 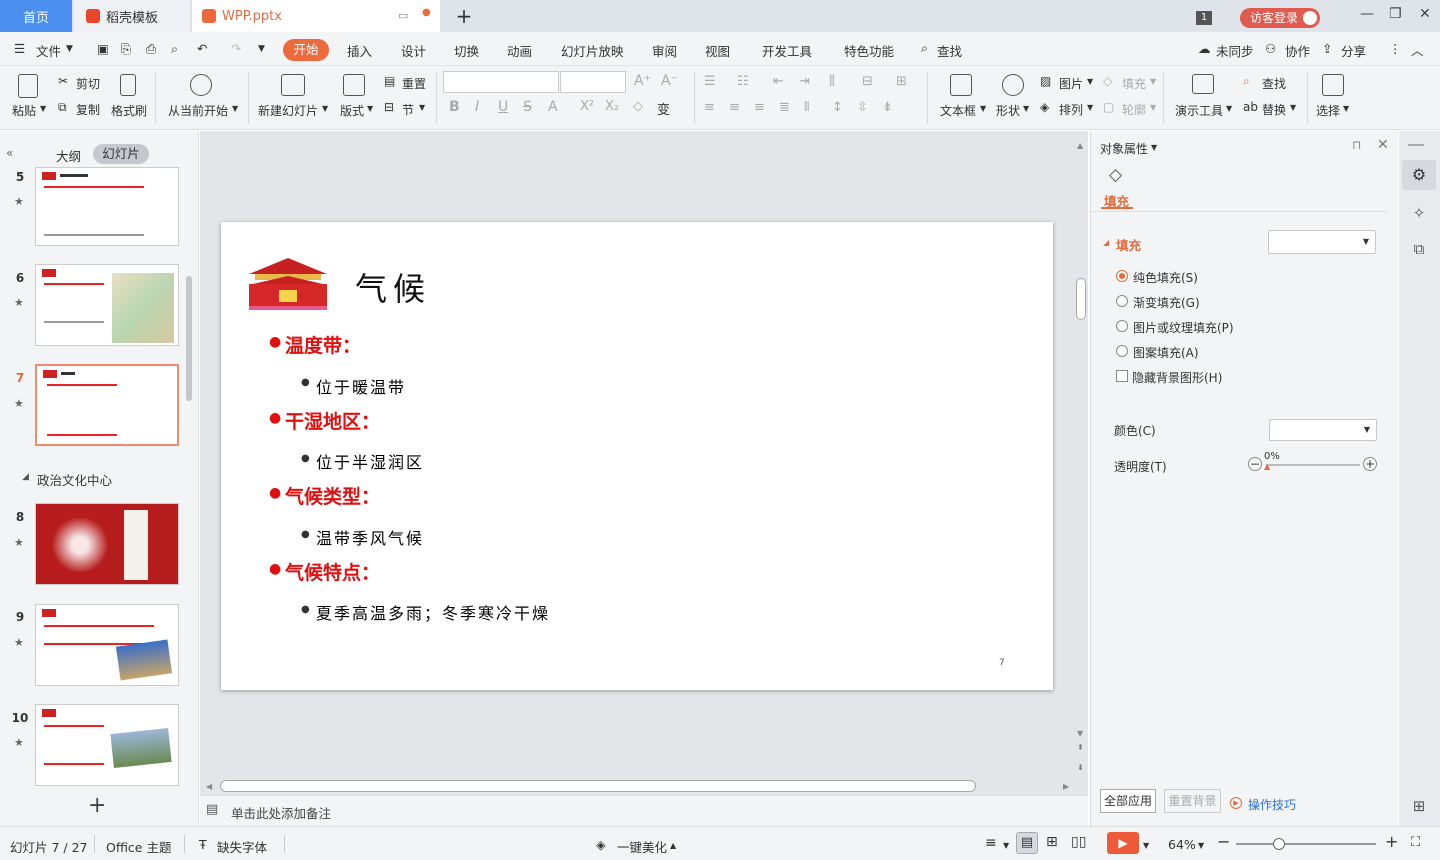 What do you see at coordinates (1272, 804) in the screenshot?
I see `operation-tips-link: 操作技巧` at bounding box center [1272, 804].